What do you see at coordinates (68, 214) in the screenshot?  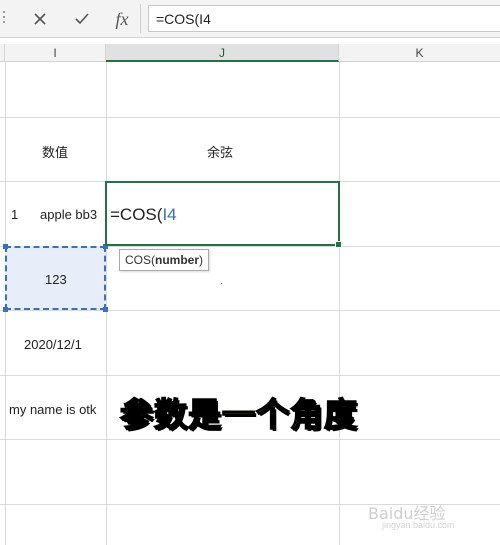 I see `text-cell: apple bb3` at bounding box center [68, 214].